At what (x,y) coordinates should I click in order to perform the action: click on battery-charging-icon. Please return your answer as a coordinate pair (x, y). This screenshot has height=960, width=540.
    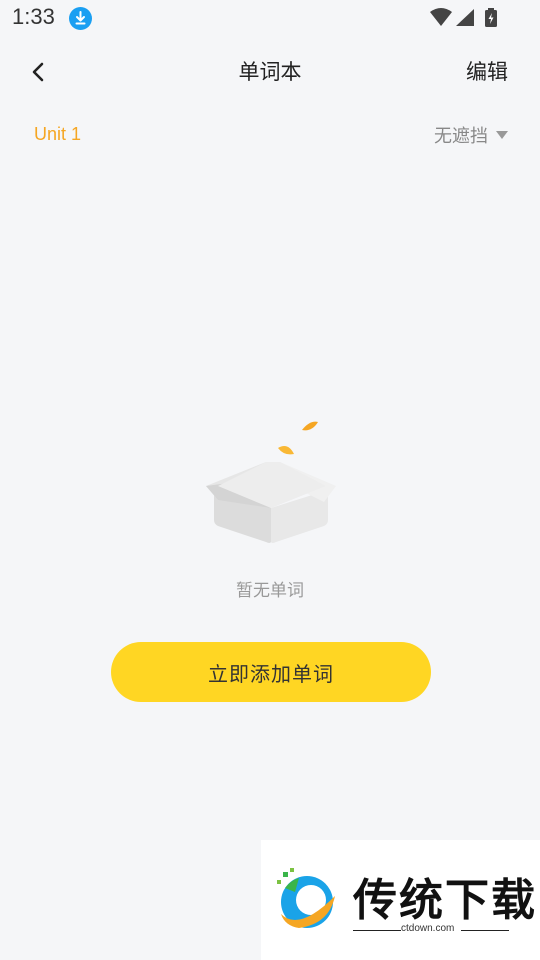
    Looking at the image, I should click on (491, 17).